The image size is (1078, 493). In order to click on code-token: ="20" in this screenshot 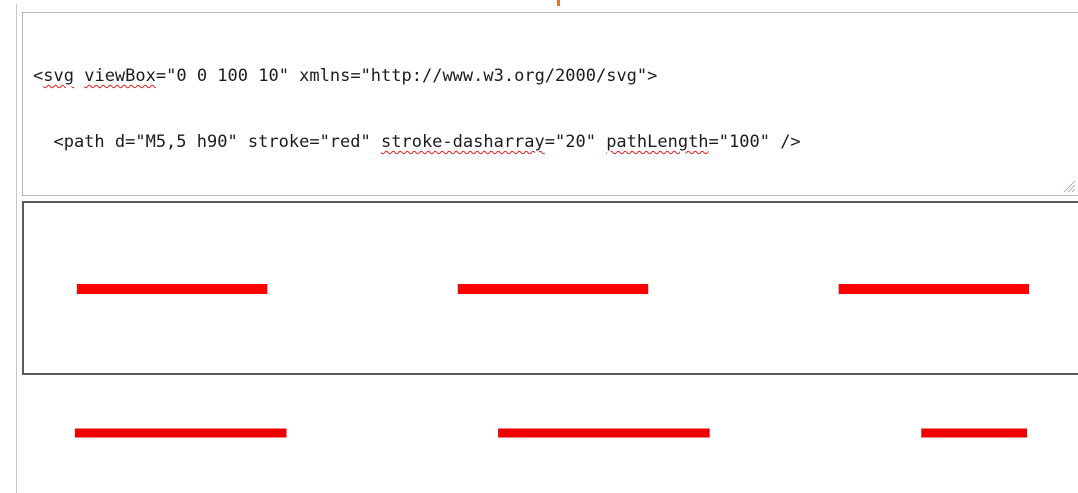, I will do `click(575, 142)`.